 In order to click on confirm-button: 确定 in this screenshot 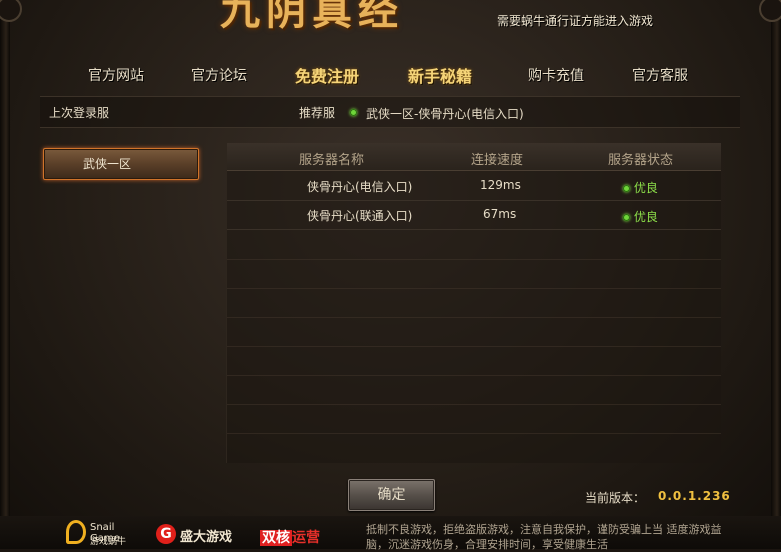, I will do `click(391, 495)`.